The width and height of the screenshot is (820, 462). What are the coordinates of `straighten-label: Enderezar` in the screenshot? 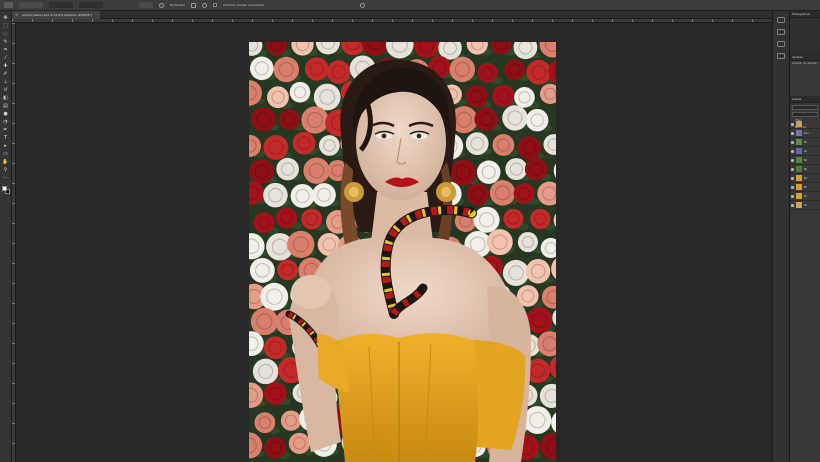 It's located at (178, 5).